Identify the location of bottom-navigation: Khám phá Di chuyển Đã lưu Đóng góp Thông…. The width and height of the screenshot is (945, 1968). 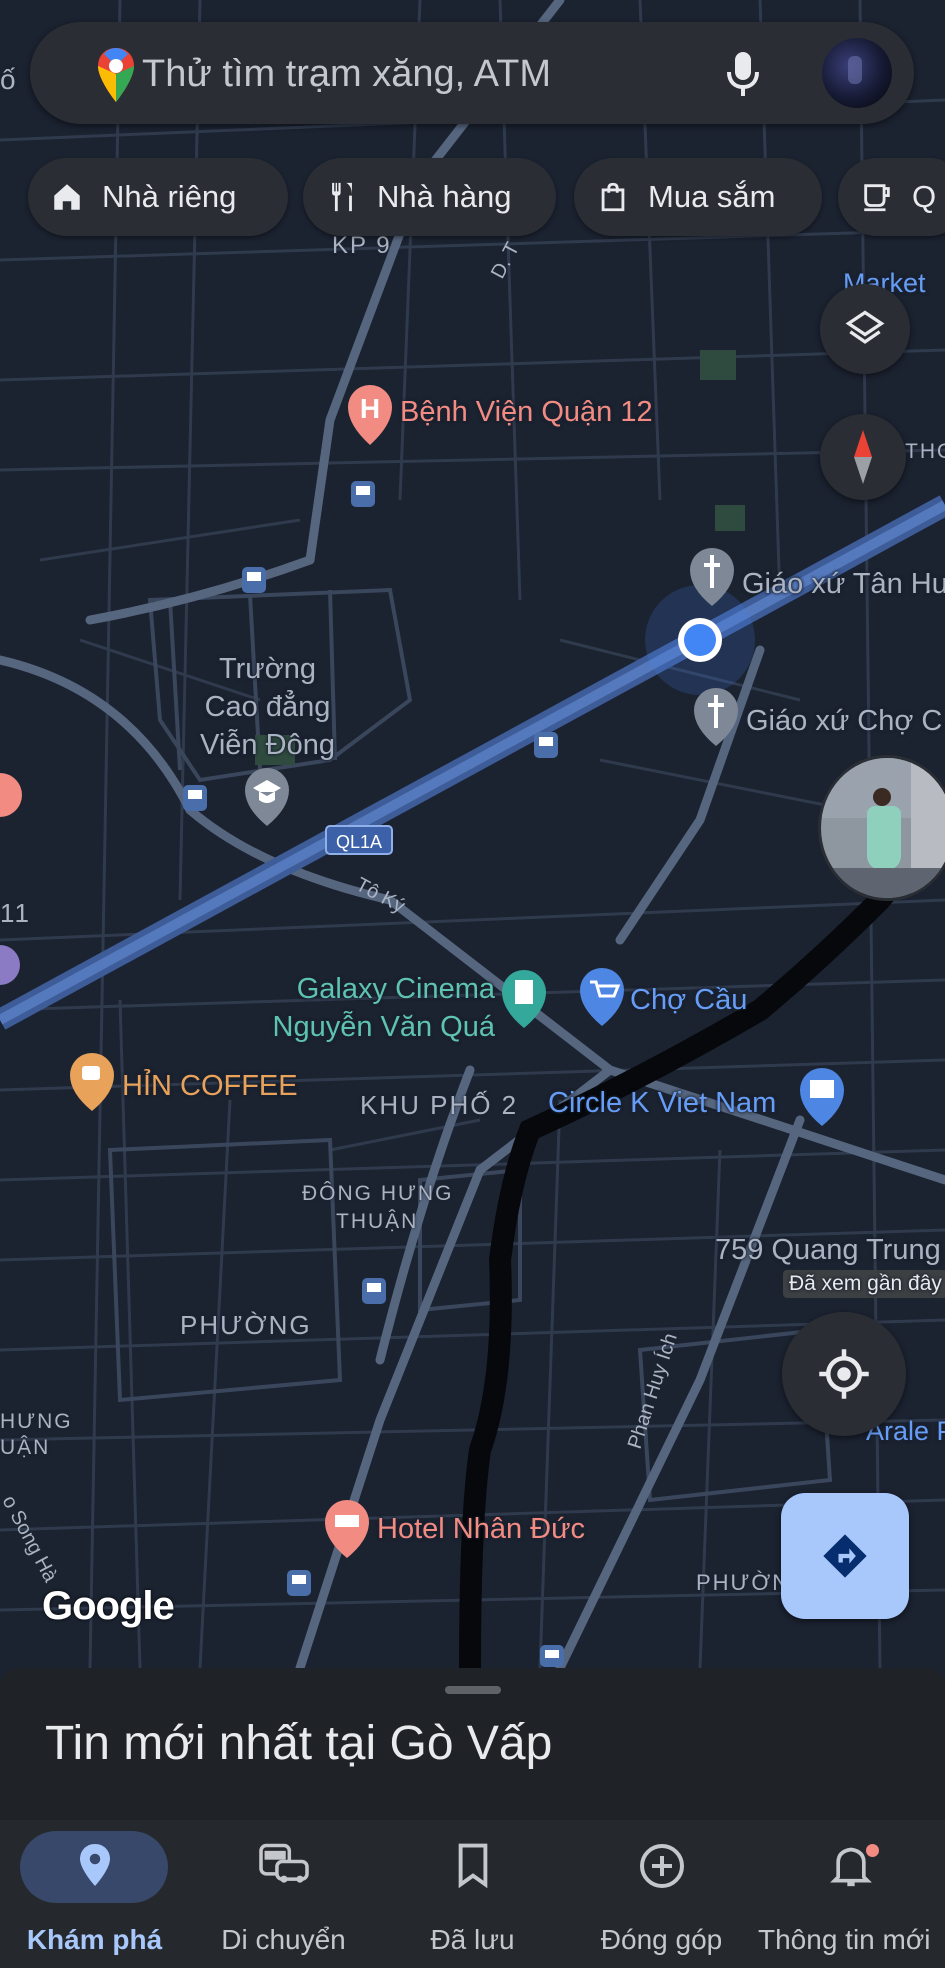
(472, 1894).